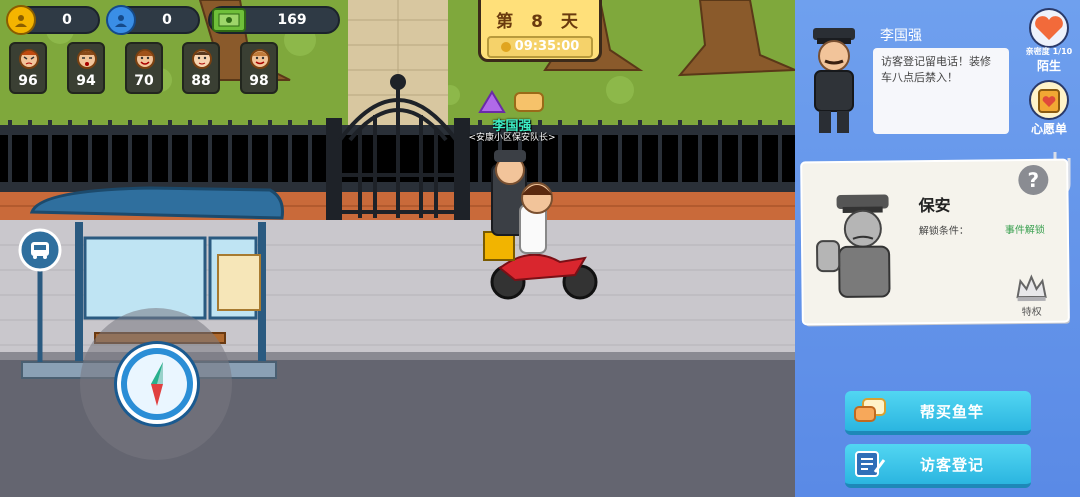 The image size is (1080, 497). I want to click on register-form-icon, so click(870, 464).